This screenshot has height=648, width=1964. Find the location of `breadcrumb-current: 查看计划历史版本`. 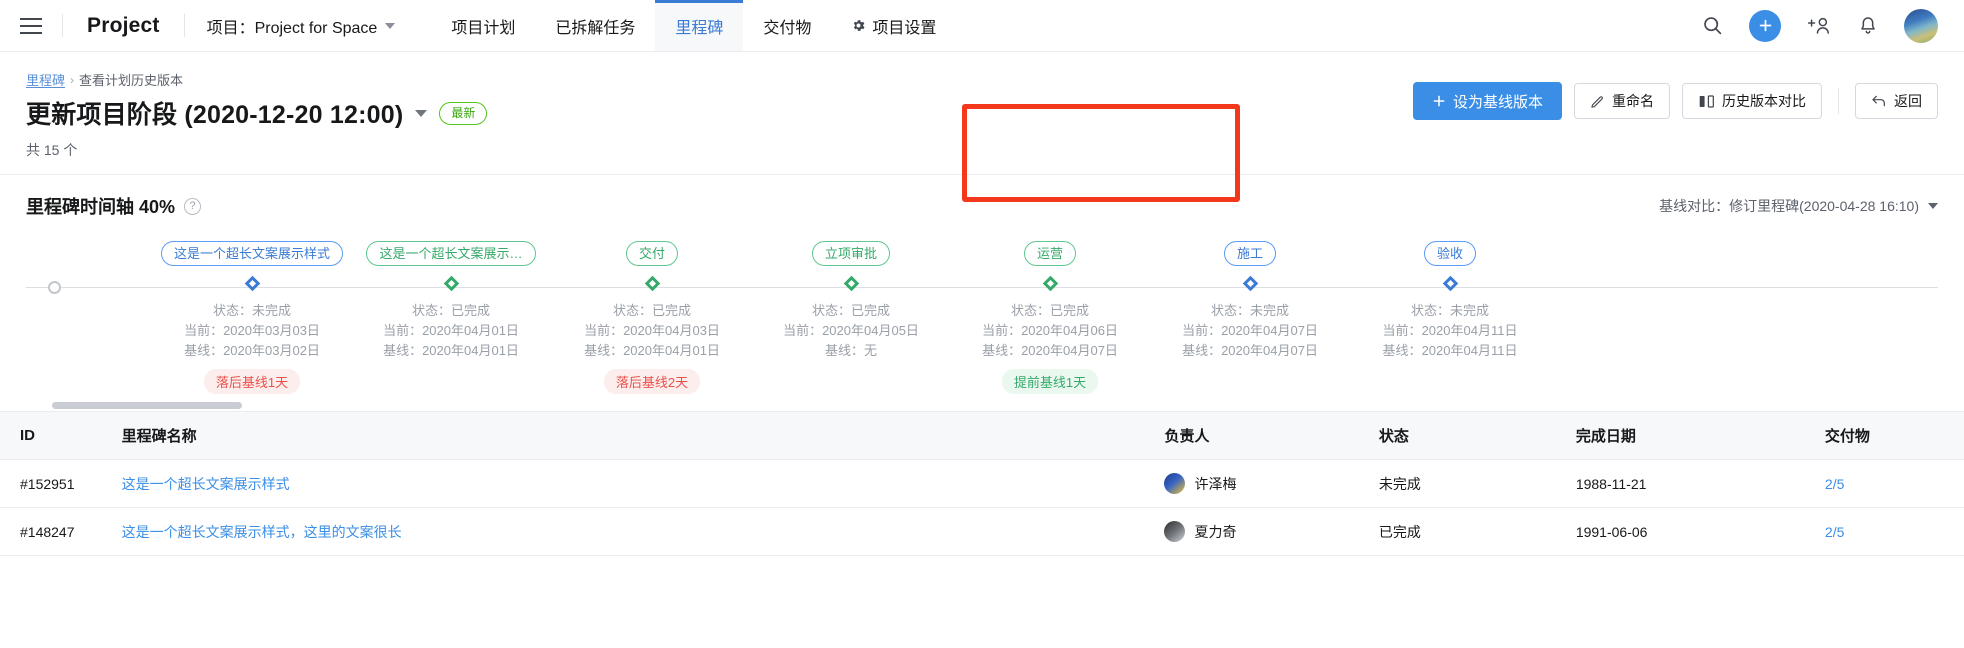

breadcrumb-current: 查看计划历史版本 is located at coordinates (131, 80).